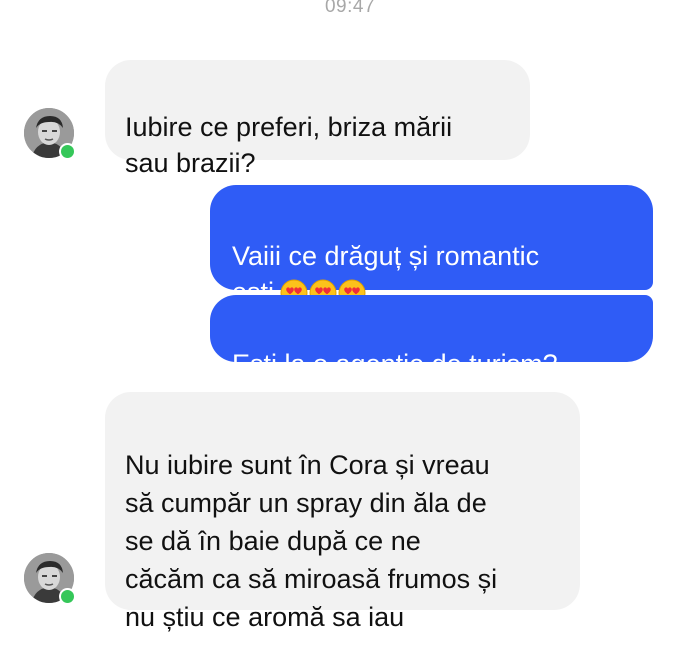 This screenshot has height=645, width=700. I want to click on message-text: Ești la o agenție de turism?, so click(395, 364).